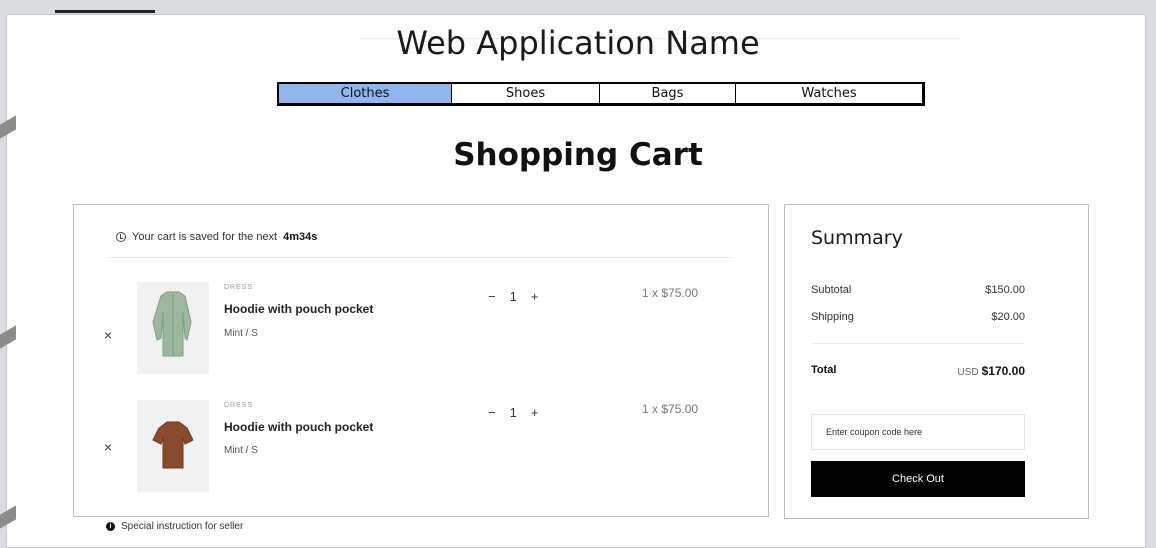 This screenshot has height=548, width=1156. I want to click on tab-bags: Bags, so click(668, 93).